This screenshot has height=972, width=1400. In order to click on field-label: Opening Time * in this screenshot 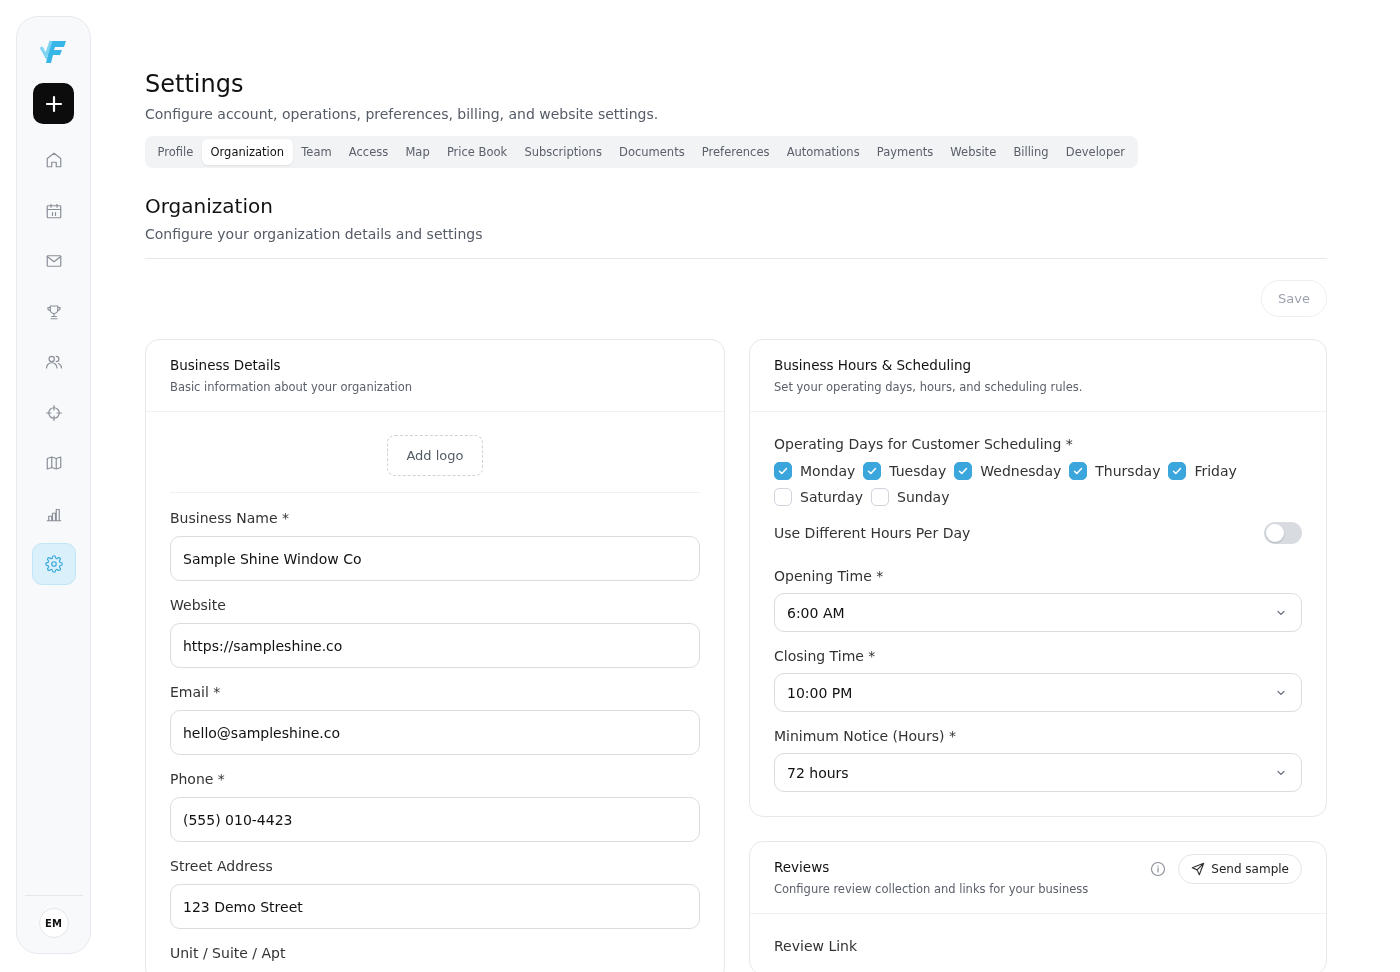, I will do `click(829, 576)`.